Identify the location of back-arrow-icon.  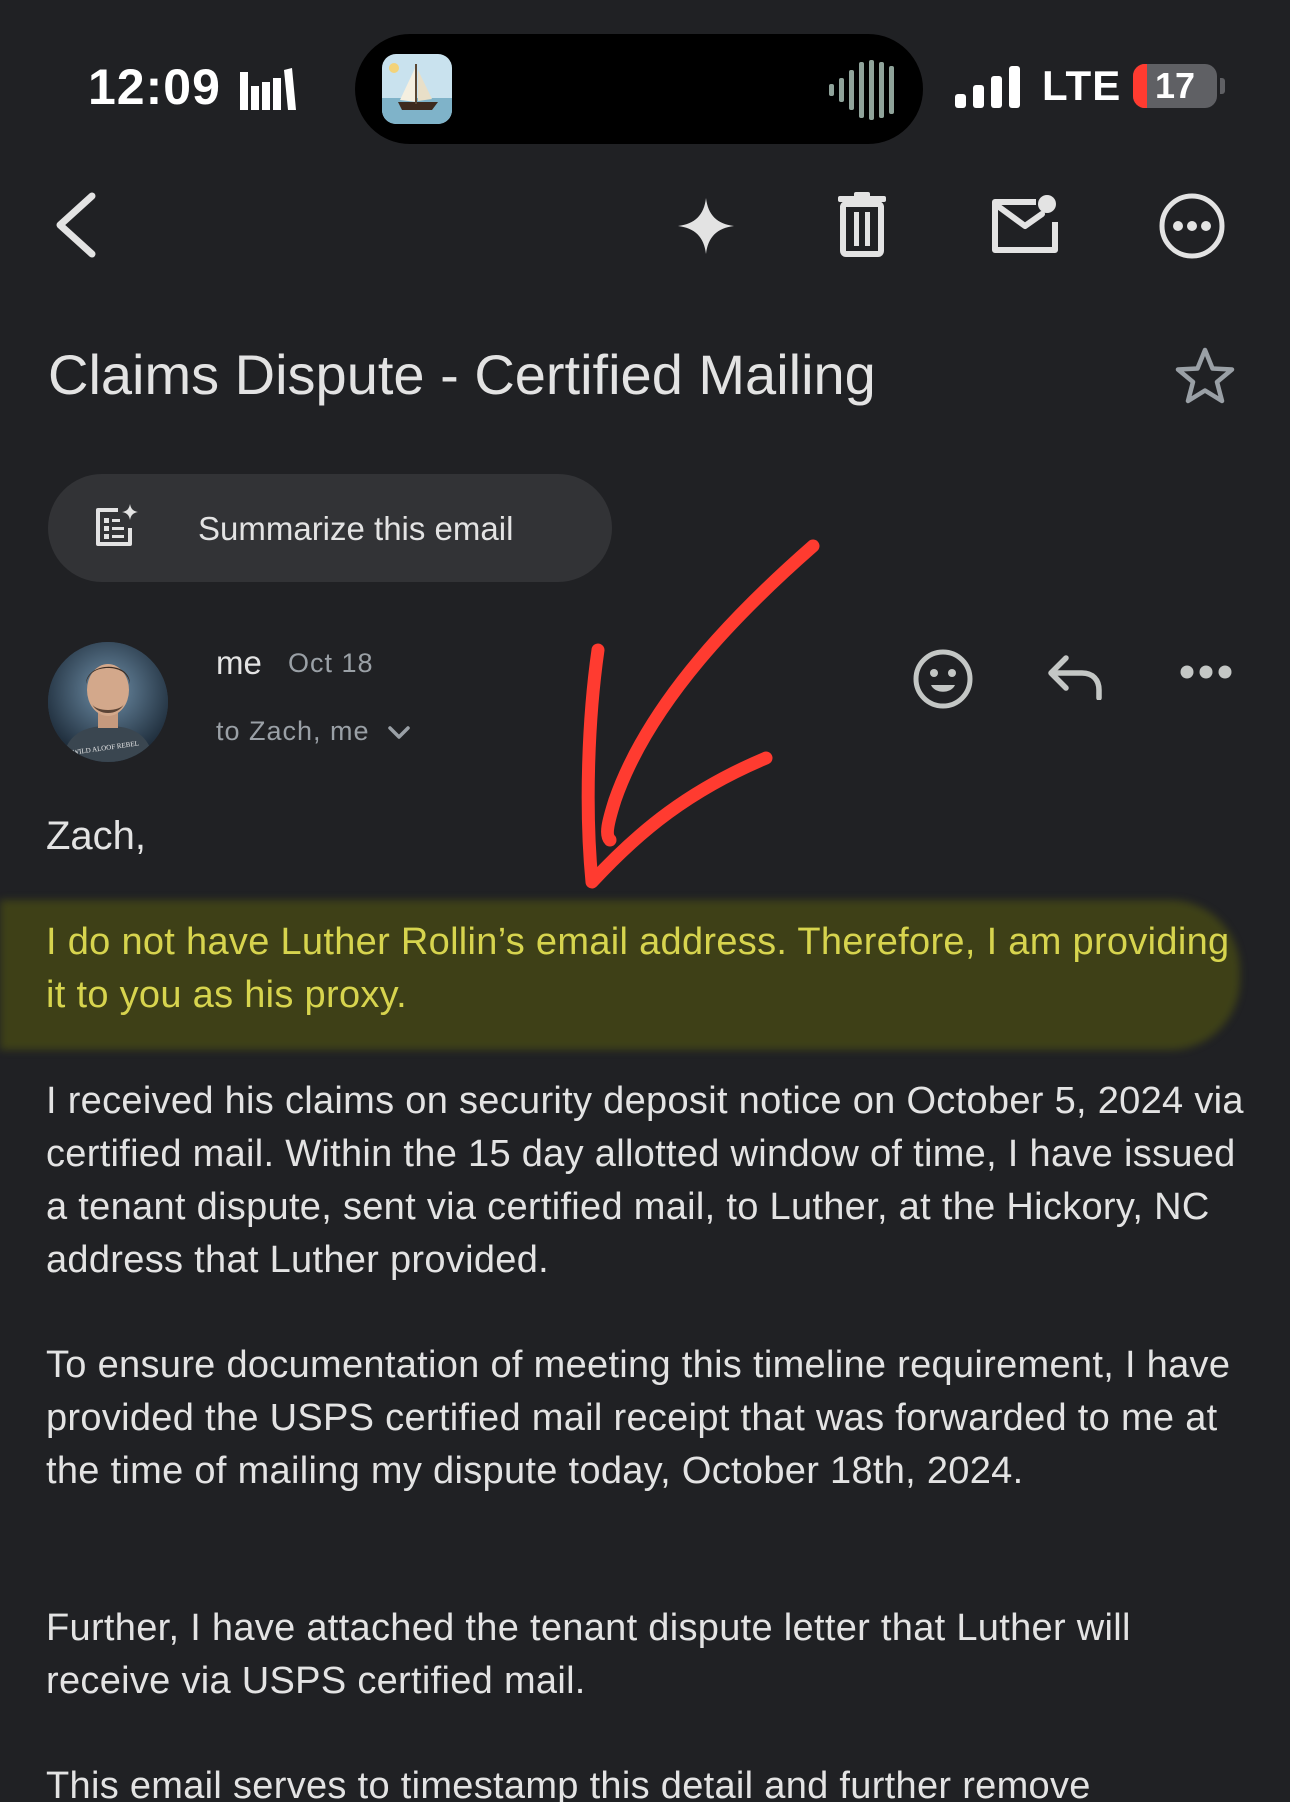
(76, 225).